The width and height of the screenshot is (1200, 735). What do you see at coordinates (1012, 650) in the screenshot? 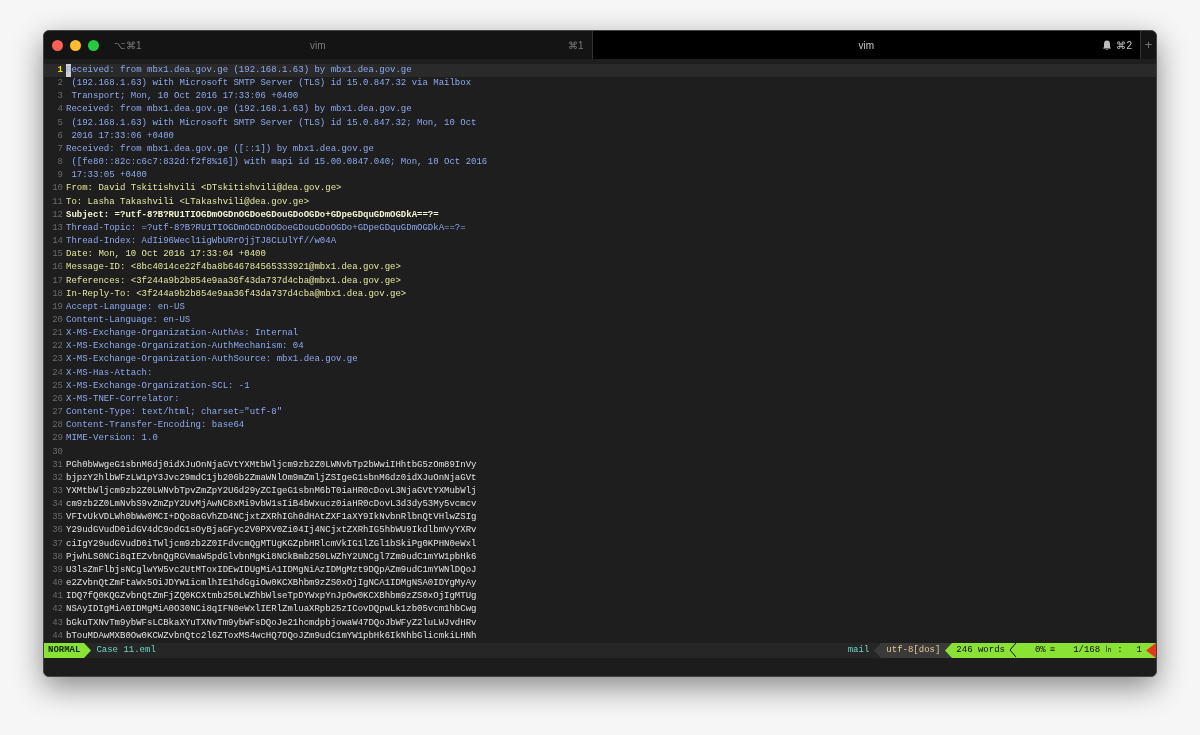
I see `separator-chevron-icon` at bounding box center [1012, 650].